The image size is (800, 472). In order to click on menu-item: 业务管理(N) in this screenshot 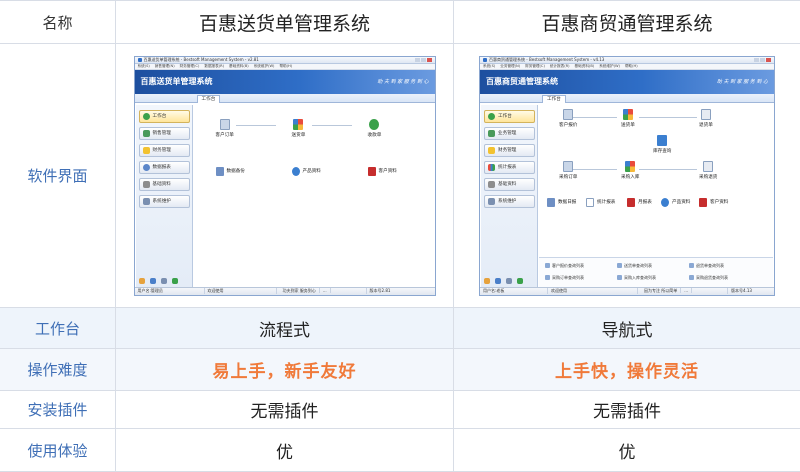, I will do `click(510, 66)`.